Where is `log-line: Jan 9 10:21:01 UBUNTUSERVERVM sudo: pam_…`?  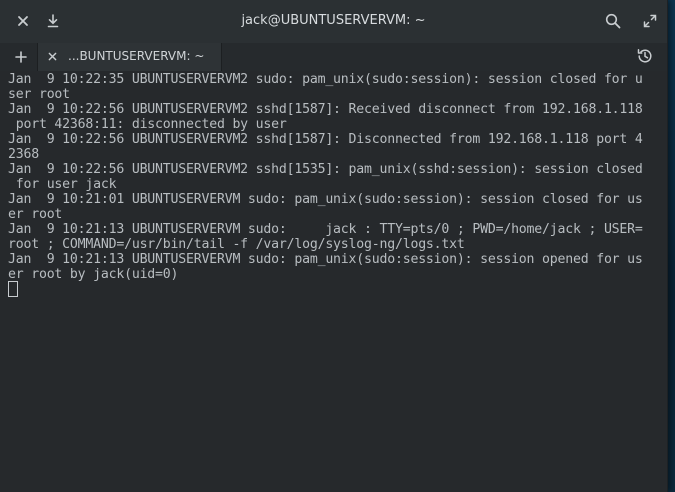 log-line: Jan 9 10:21:01 UBUNTUSERVERVM sudo: pam_… is located at coordinates (325, 199).